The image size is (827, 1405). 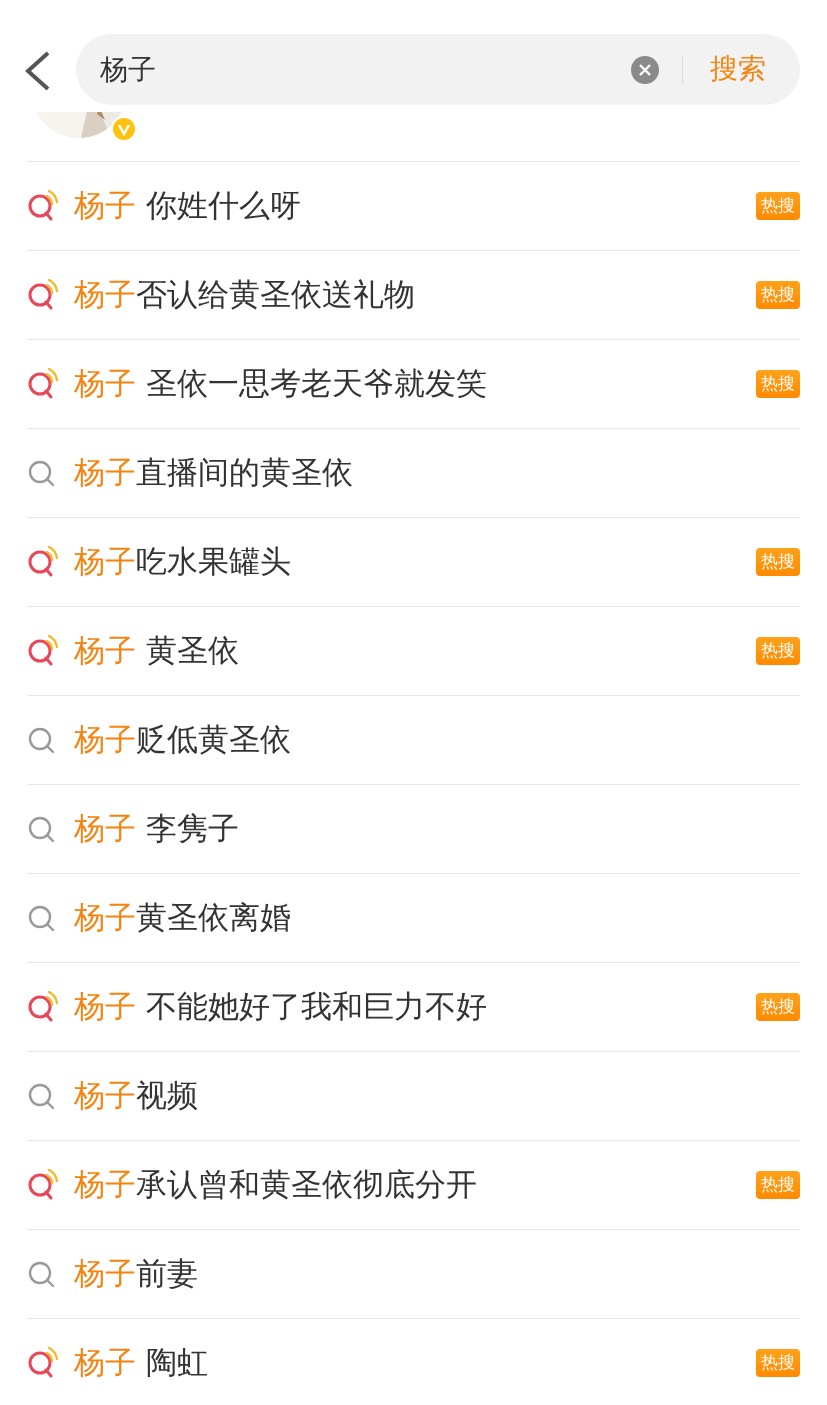 I want to click on suggestion-link: 杨子视频, so click(x=136, y=1096).